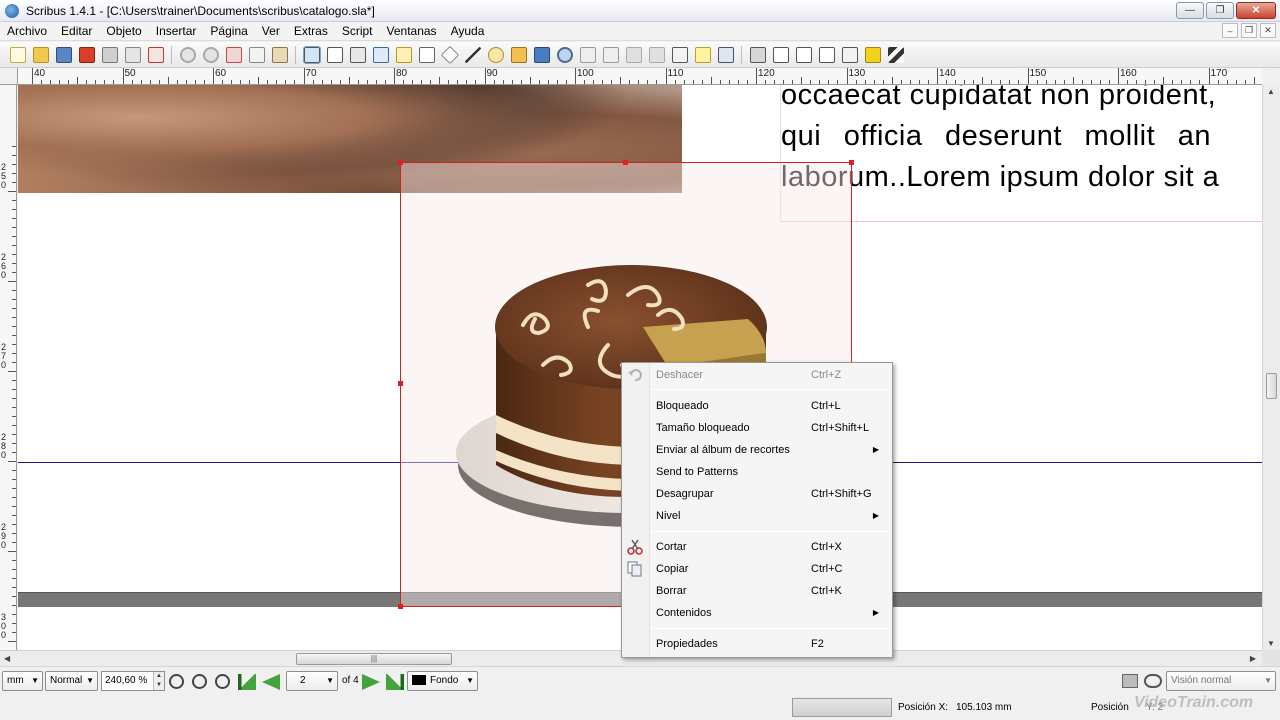 The image size is (1280, 720). What do you see at coordinates (63, 54) in the screenshot?
I see `save-icon` at bounding box center [63, 54].